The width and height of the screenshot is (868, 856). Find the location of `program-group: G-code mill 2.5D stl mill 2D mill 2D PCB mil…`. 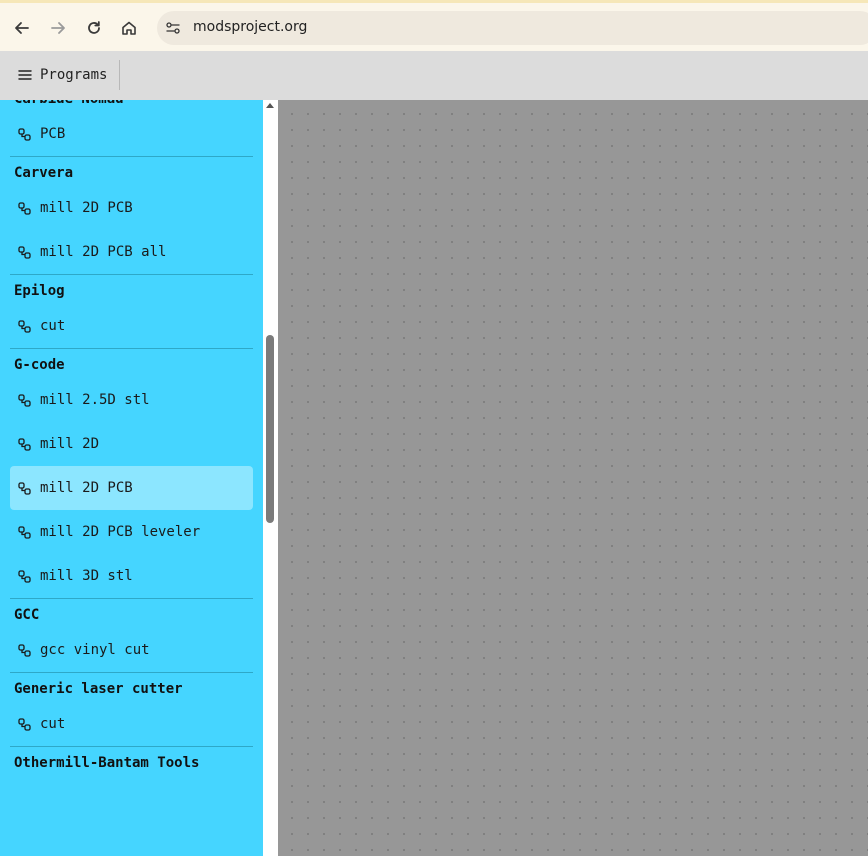

program-group: G-code mill 2.5D stl mill 2D mill 2D PCB mil… is located at coordinates (131, 474).